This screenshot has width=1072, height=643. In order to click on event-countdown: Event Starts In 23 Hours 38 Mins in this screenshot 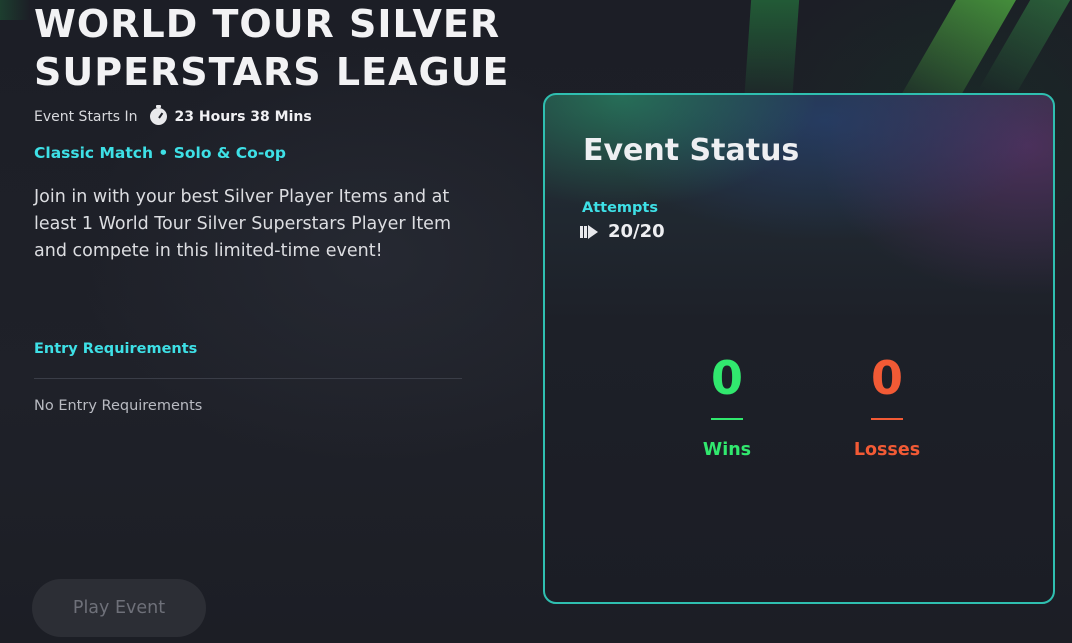, I will do `click(173, 115)`.